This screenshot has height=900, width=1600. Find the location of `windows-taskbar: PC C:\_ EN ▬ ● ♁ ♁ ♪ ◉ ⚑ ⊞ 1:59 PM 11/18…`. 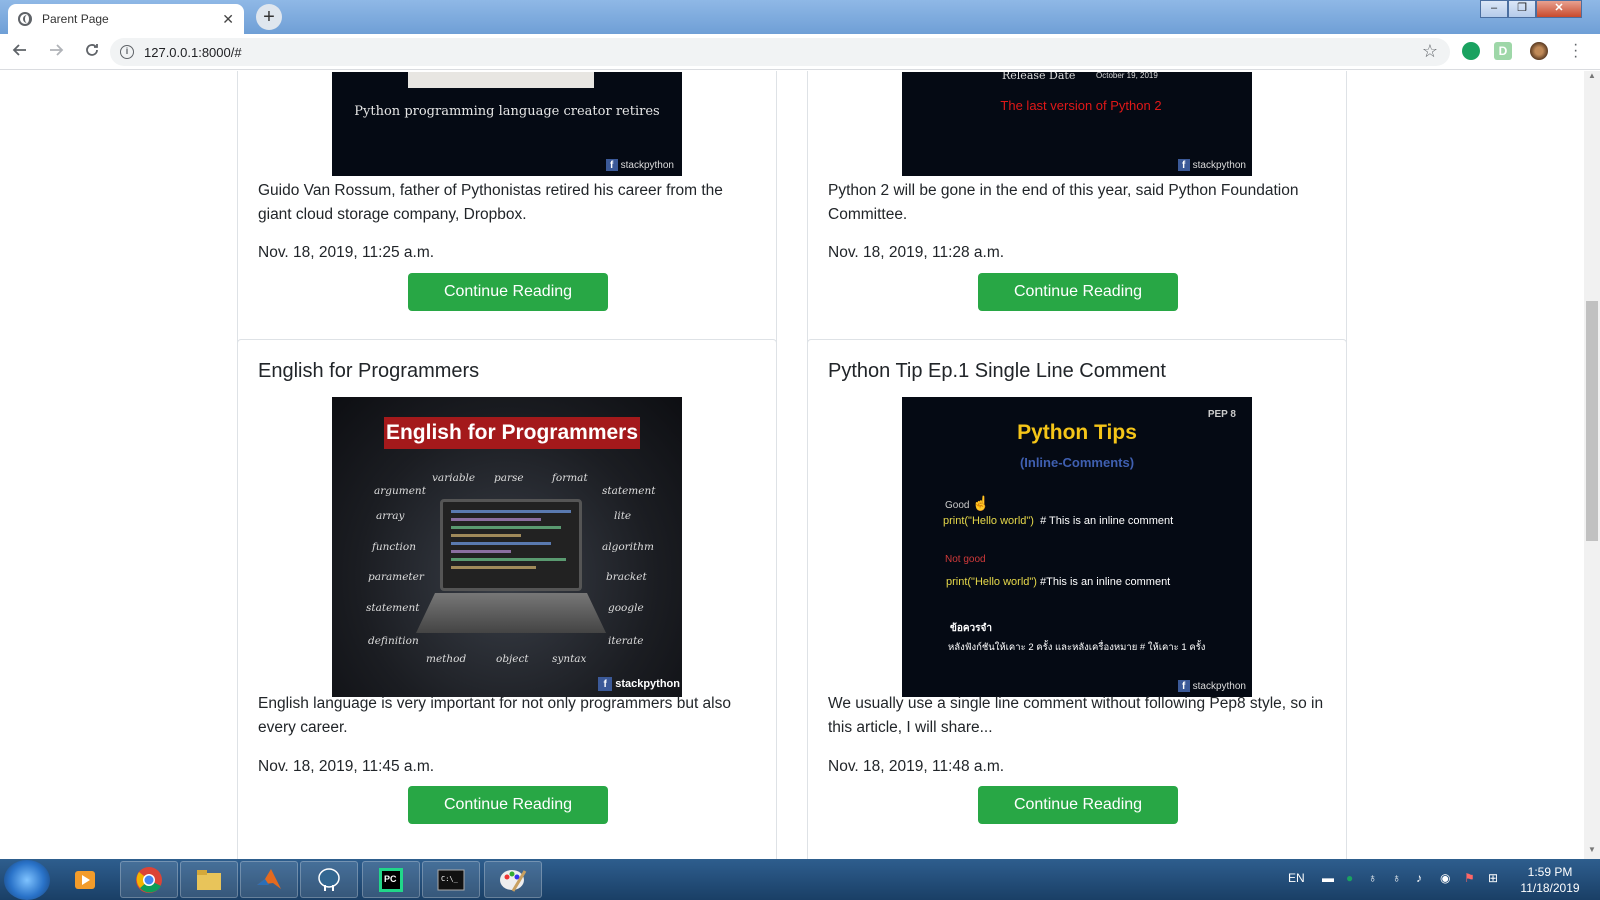

windows-taskbar: PC C:\_ EN ▬ ● ♁ ♁ ♪ ◉ ⚑ ⊞ 1:59 PM 11/18… is located at coordinates (800, 879).